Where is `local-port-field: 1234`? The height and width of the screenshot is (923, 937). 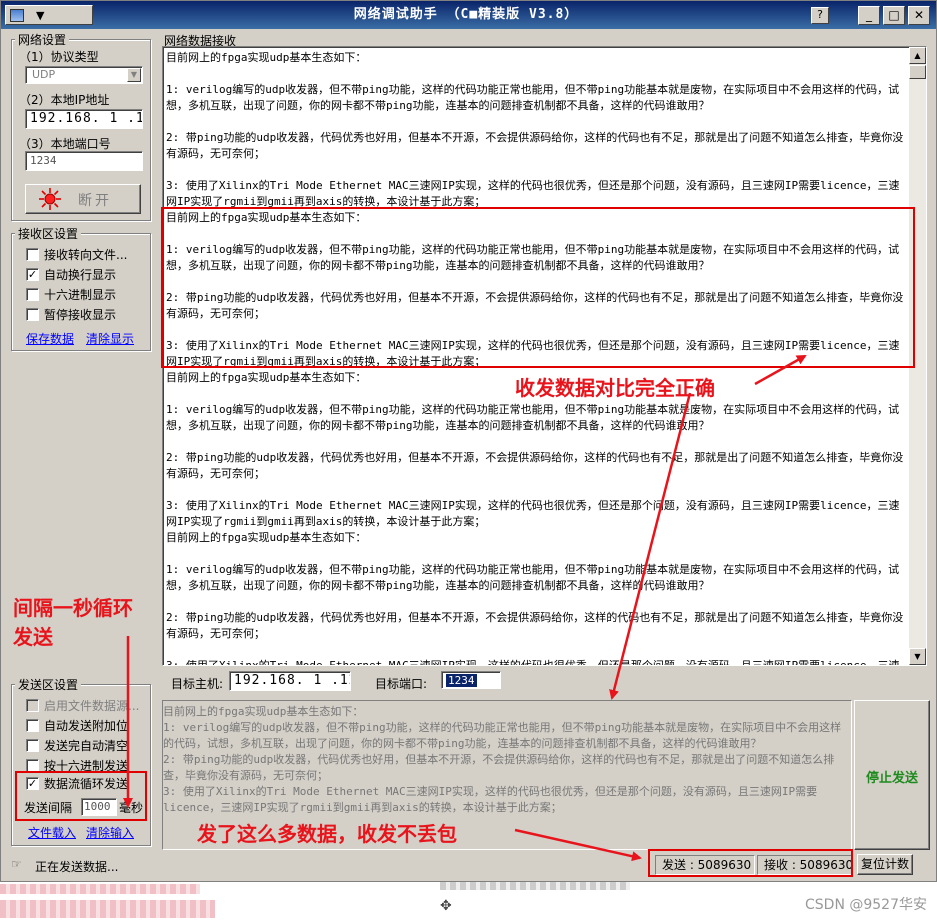 local-port-field: 1234 is located at coordinates (84, 161).